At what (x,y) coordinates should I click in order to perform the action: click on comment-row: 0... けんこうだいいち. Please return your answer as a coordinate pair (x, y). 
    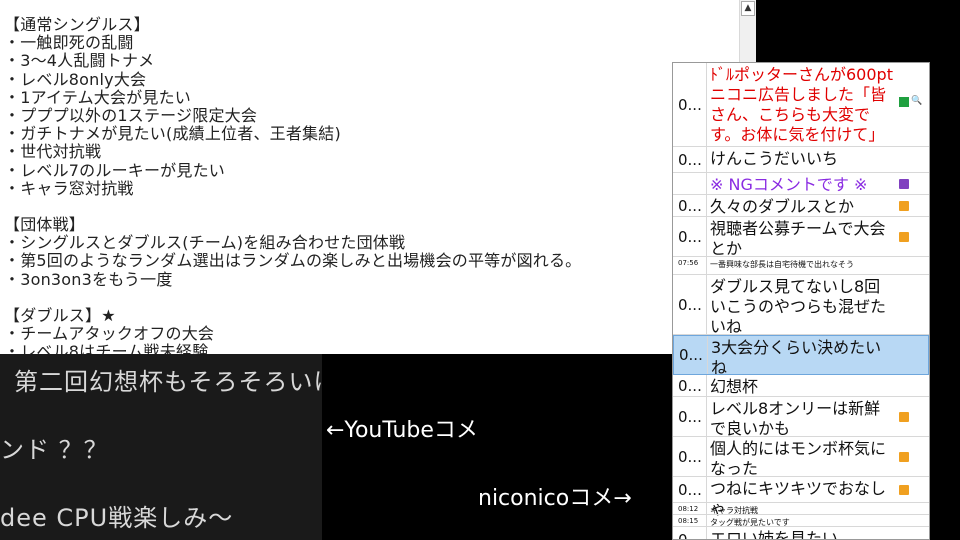
    Looking at the image, I should click on (801, 160).